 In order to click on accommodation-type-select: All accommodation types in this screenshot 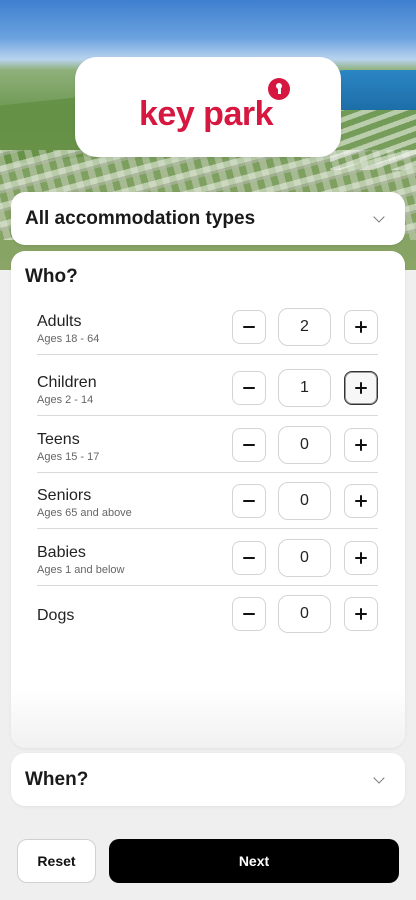, I will do `click(208, 218)`.